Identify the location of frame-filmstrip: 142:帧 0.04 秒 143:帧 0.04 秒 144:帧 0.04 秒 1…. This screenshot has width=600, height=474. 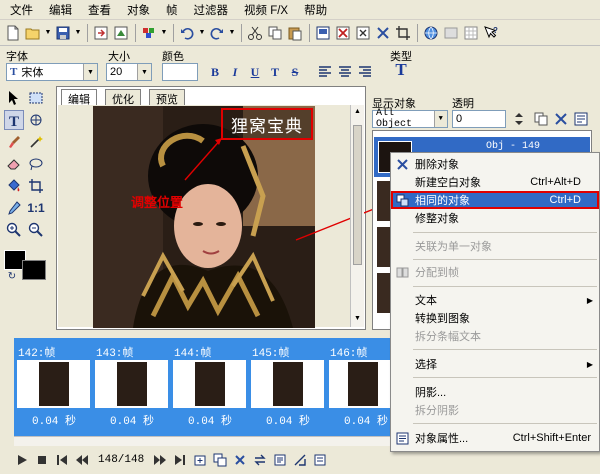
(207, 387).